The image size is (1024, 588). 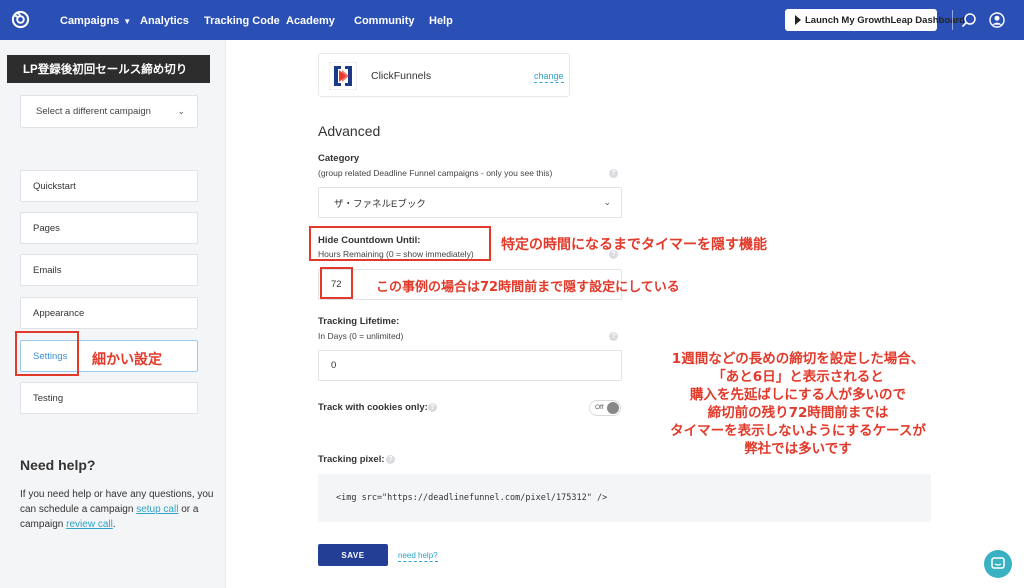 What do you see at coordinates (127, 21) in the screenshot?
I see `chevron-down-icon: ▼` at bounding box center [127, 21].